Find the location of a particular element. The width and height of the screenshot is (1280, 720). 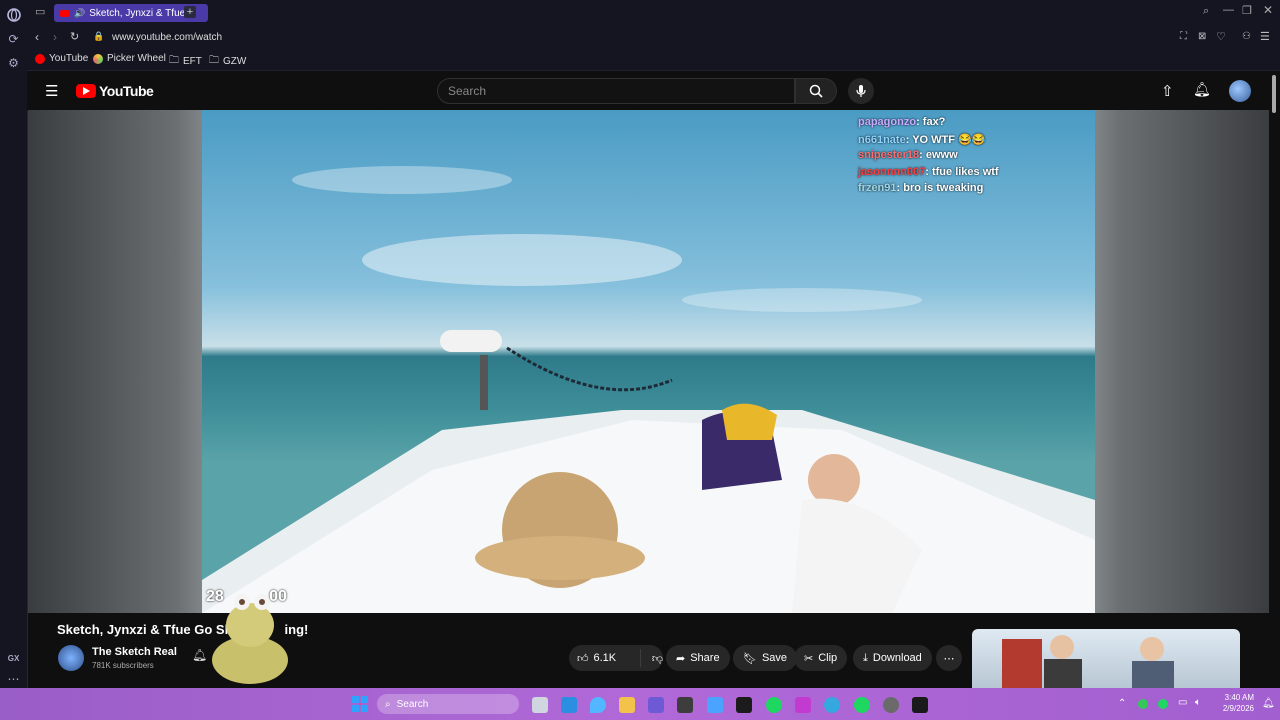

heart-icon: ♡ is located at coordinates (1221, 36).